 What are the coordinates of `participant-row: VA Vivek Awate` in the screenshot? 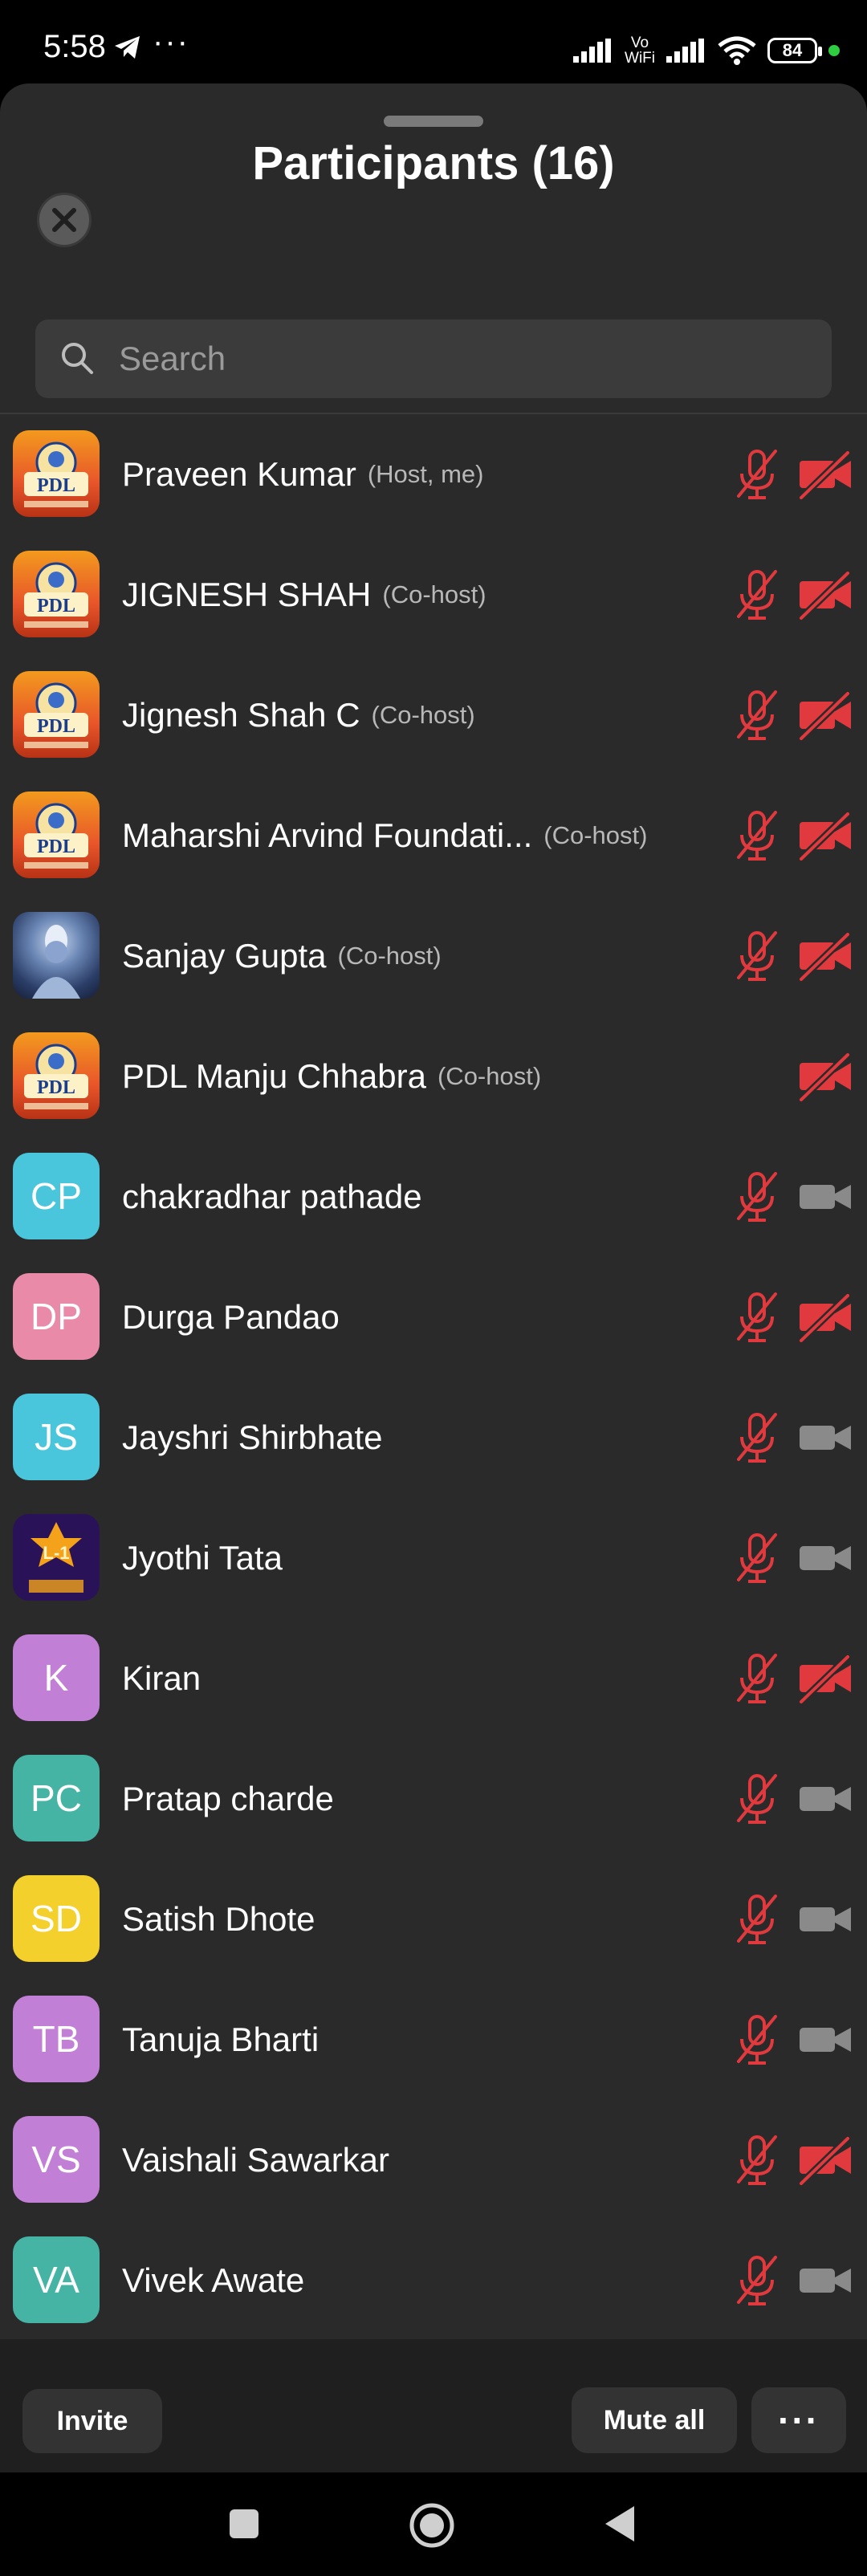 It's located at (433, 2280).